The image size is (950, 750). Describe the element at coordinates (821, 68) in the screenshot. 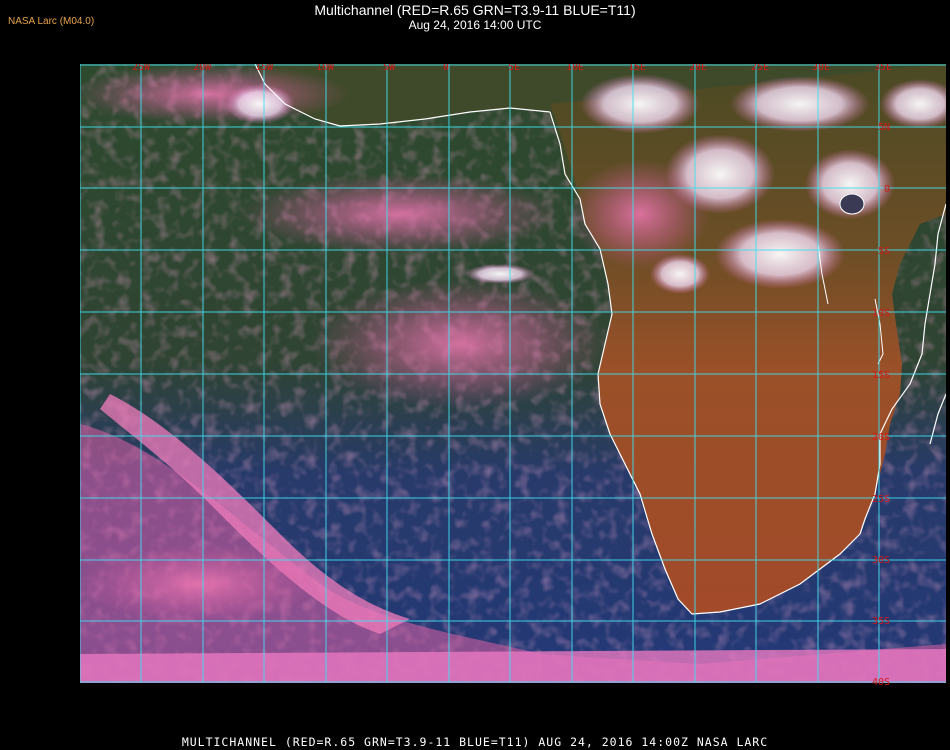

I see `lon-label: 30E` at that location.